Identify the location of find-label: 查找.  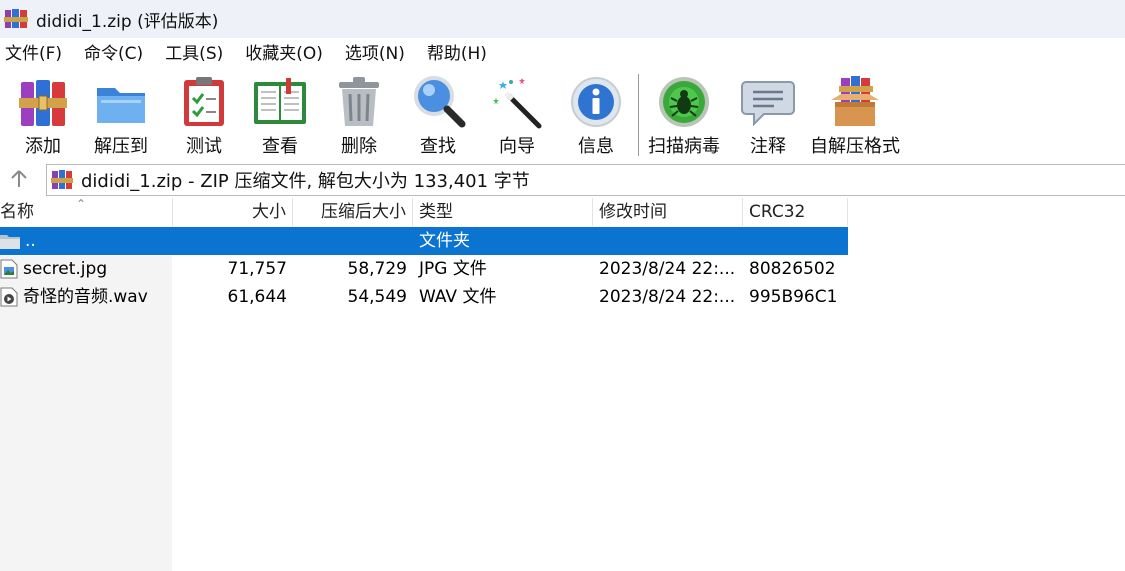
(438, 146).